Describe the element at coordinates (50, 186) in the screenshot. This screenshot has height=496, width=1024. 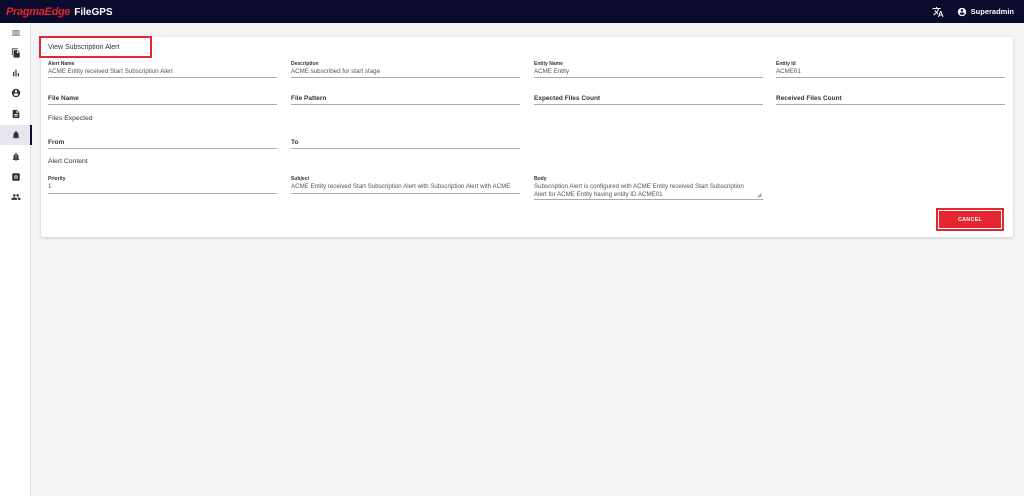
I see `priority-value: 1` at that location.